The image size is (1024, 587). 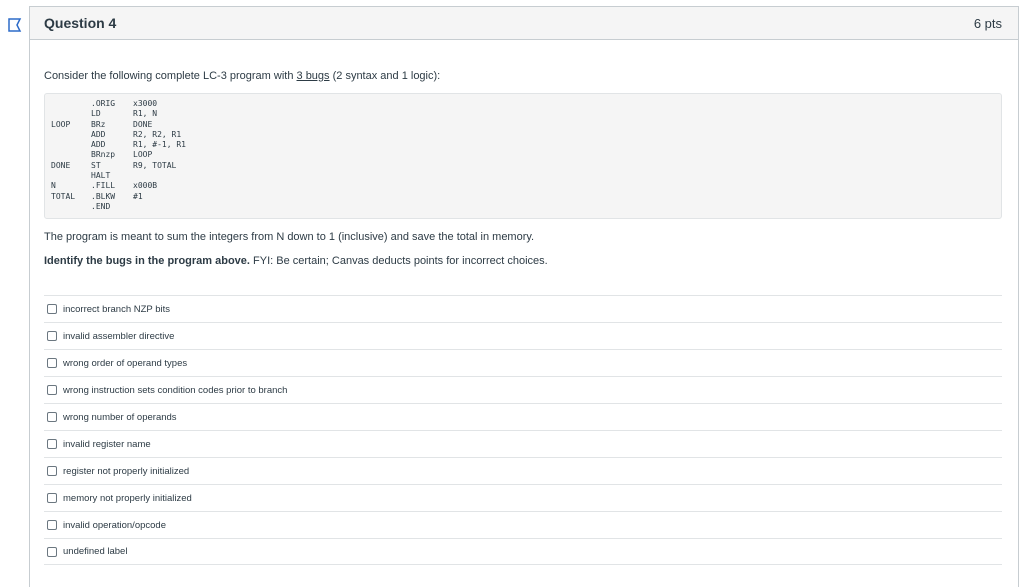 I want to click on answer-option: invalid operation/opcode, so click(x=523, y=524).